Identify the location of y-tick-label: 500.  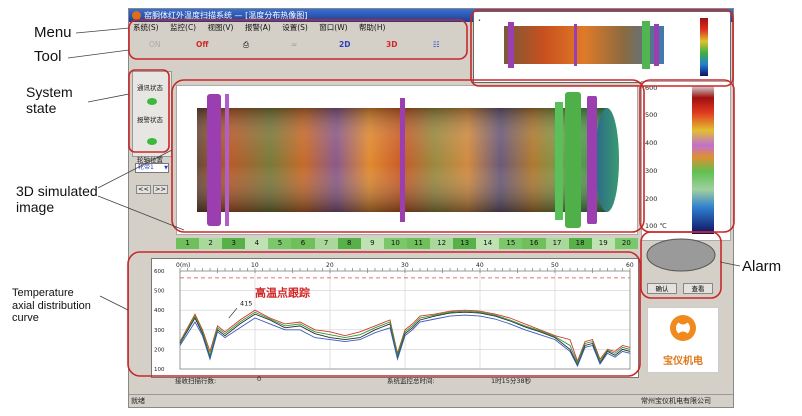
(159, 292).